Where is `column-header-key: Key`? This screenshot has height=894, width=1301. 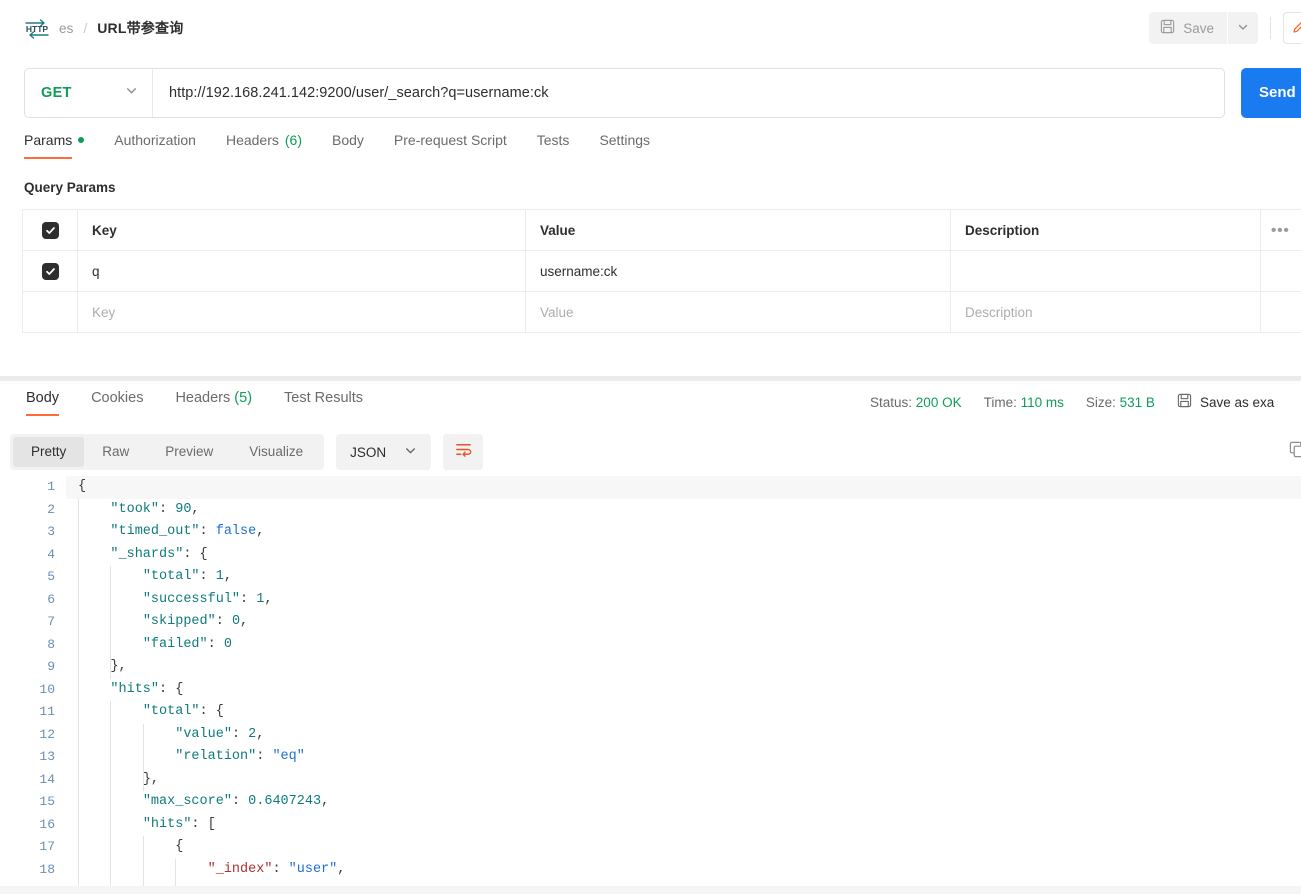 column-header-key: Key is located at coordinates (301, 230).